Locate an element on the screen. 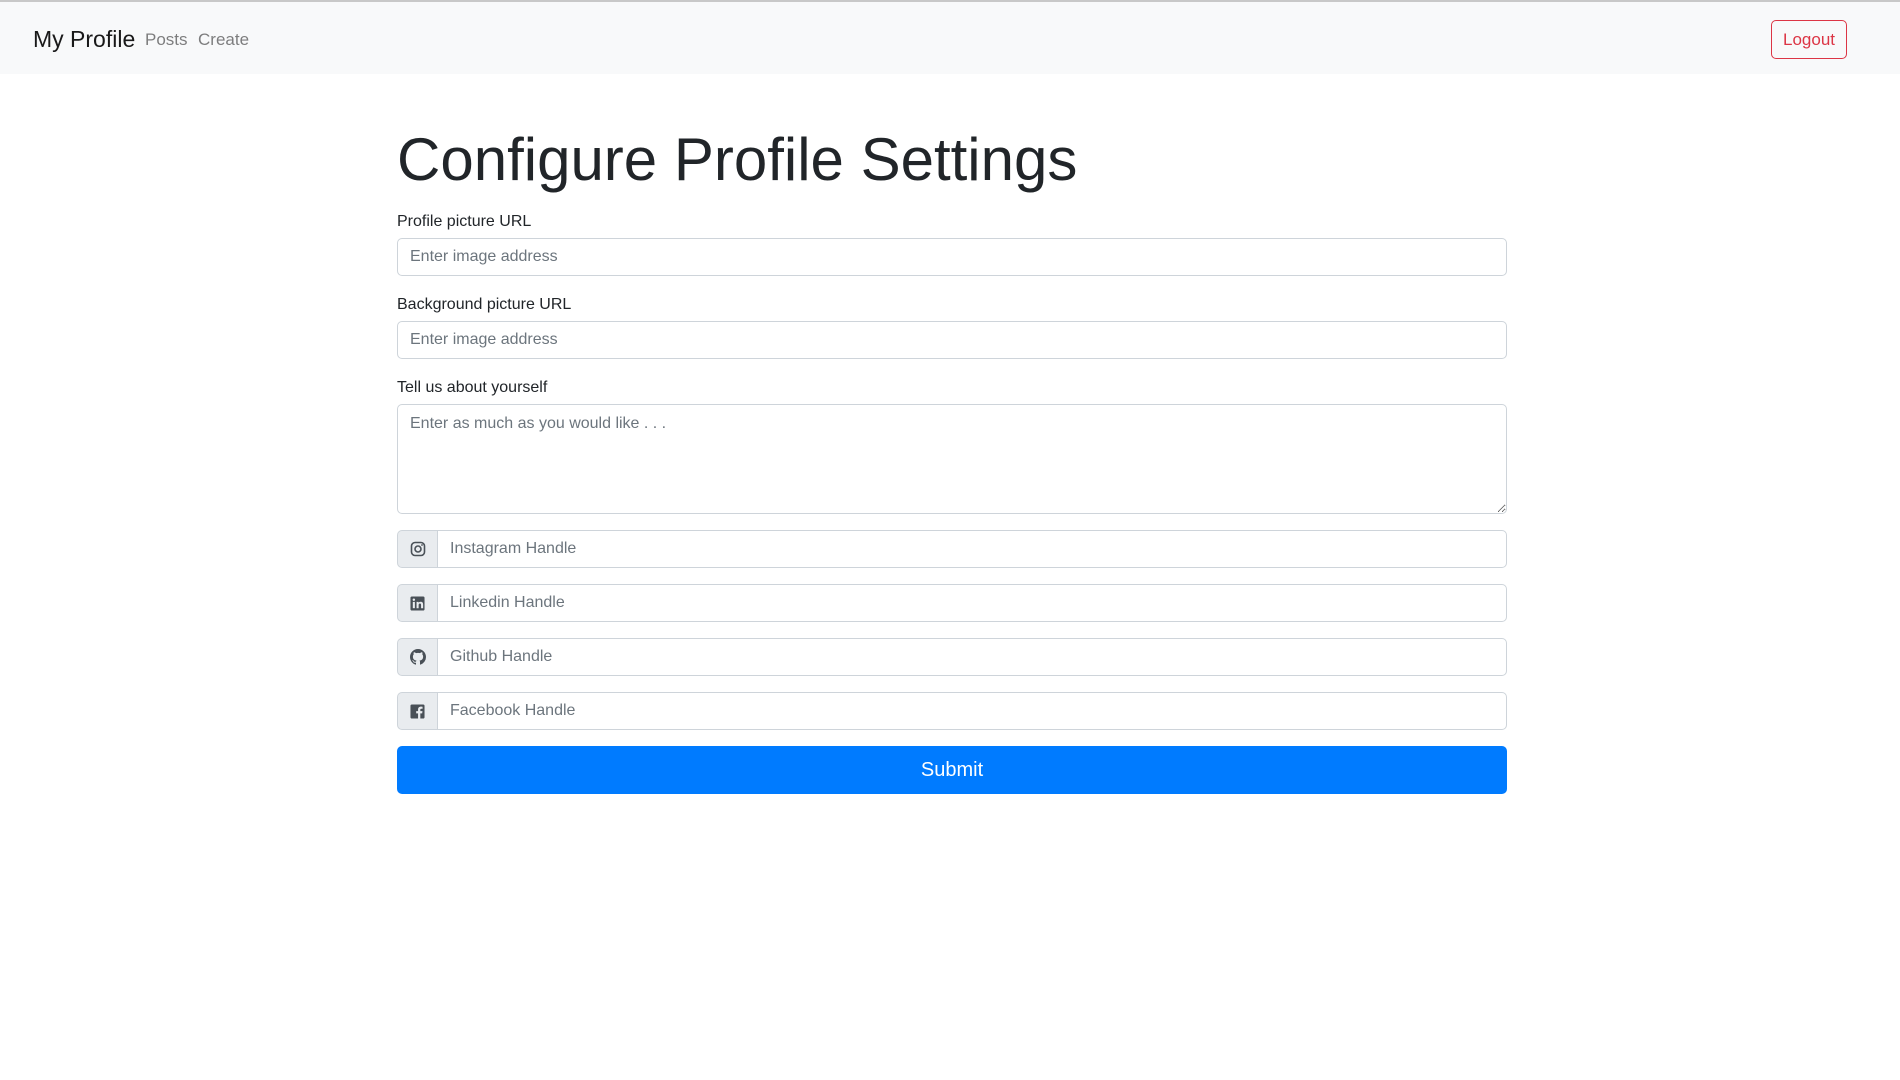  about-label: Tell us about yourself is located at coordinates (472, 387).